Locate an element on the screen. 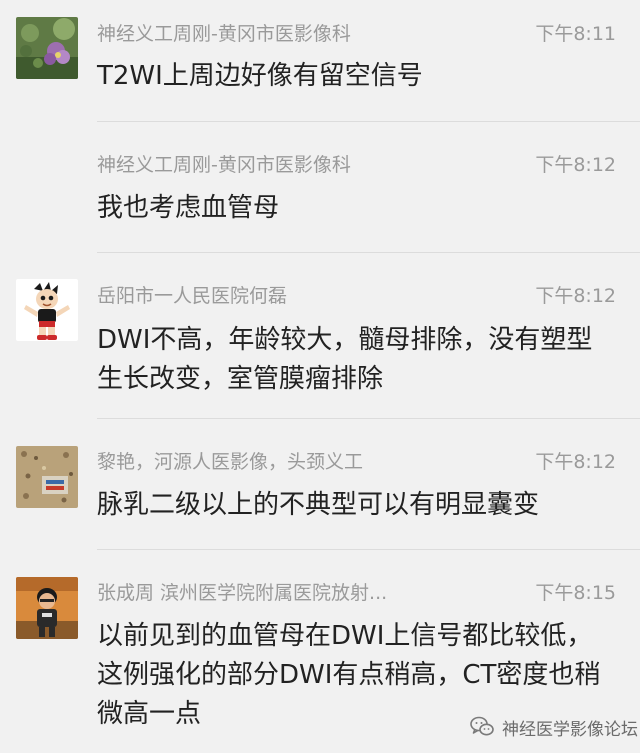 The width and height of the screenshot is (640, 753). message-time: 下午8:11 is located at coordinates (575, 34).